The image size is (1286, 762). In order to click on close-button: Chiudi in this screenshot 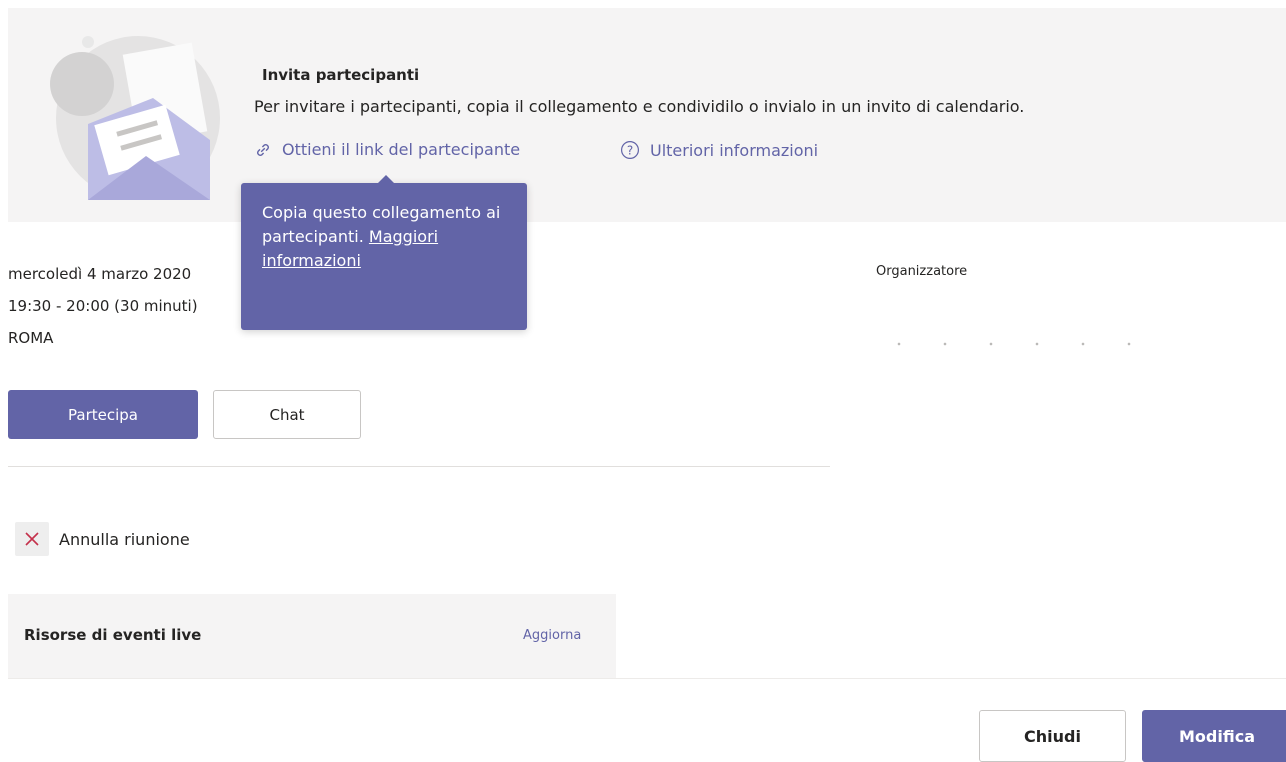, I will do `click(1052, 736)`.